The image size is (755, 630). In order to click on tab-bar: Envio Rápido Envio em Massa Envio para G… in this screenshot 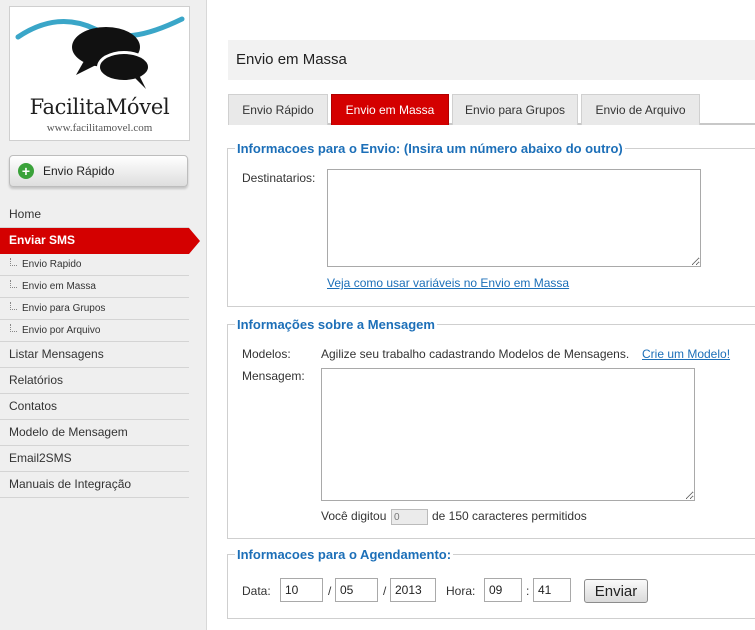, I will do `click(491, 109)`.